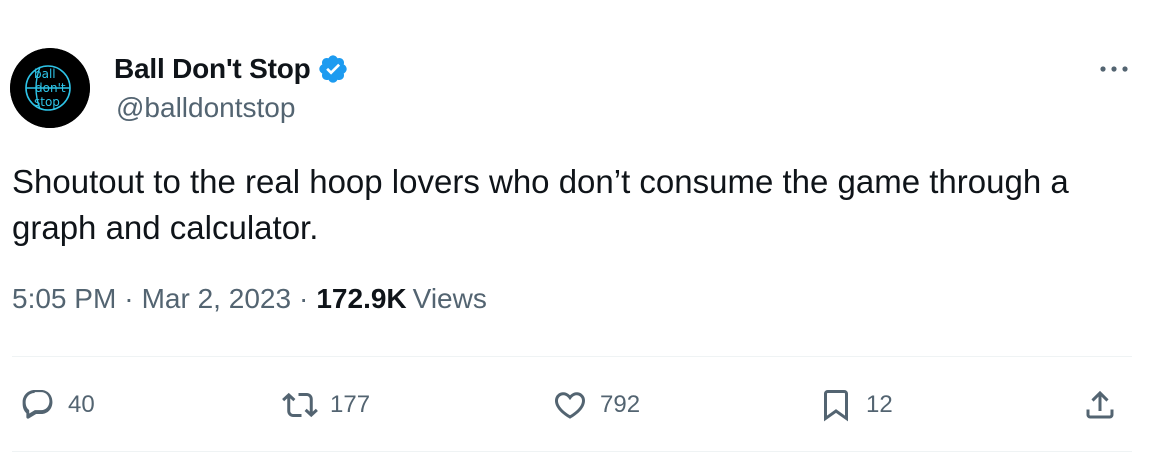 This screenshot has height=452, width=1160. Describe the element at coordinates (326, 405) in the screenshot. I see `retweet-button: 177` at that location.